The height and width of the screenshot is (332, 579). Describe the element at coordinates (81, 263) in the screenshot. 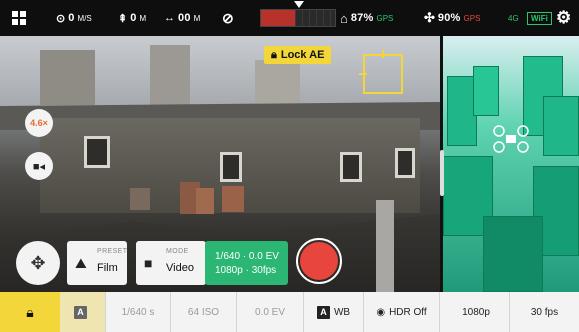

I see `film-icon: ⛰` at that location.